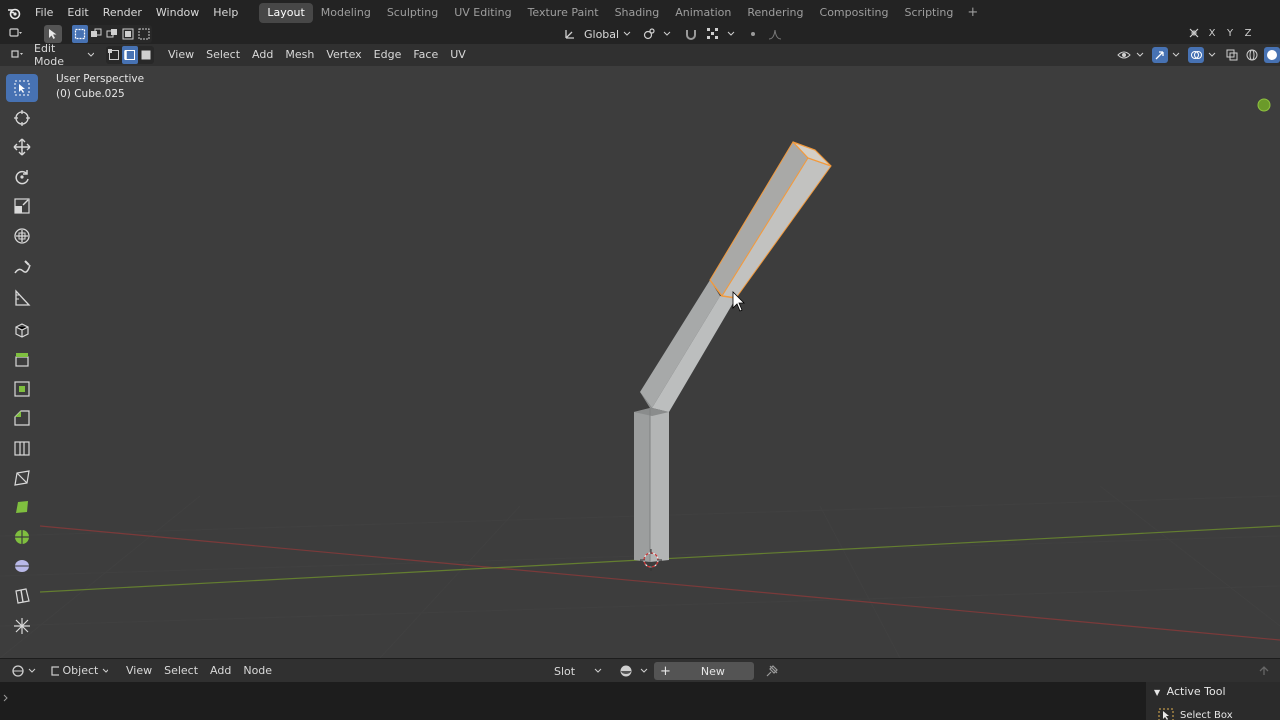  I want to click on node-menu-view: View, so click(139, 671).